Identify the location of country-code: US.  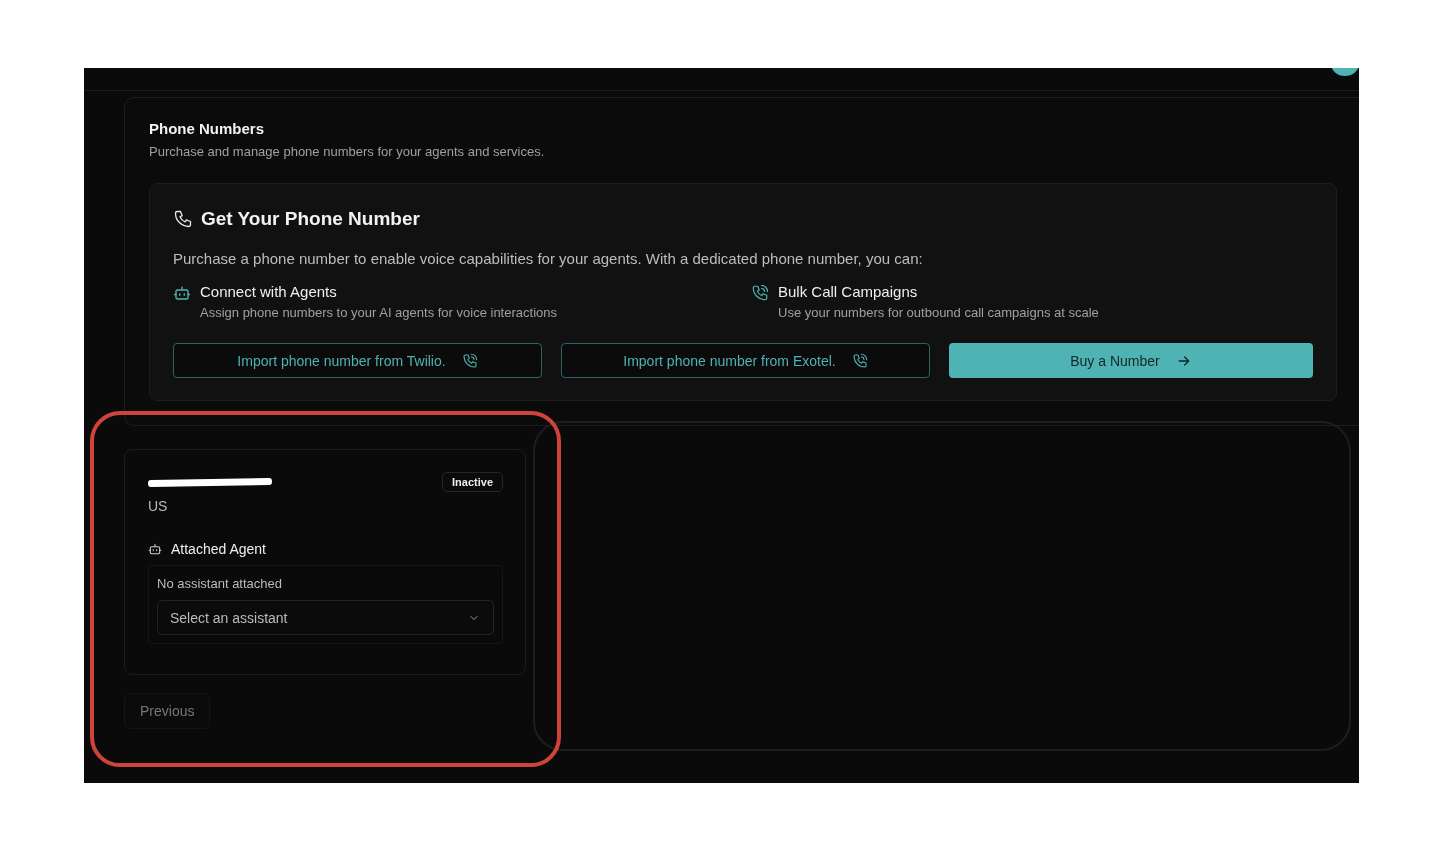
(158, 506).